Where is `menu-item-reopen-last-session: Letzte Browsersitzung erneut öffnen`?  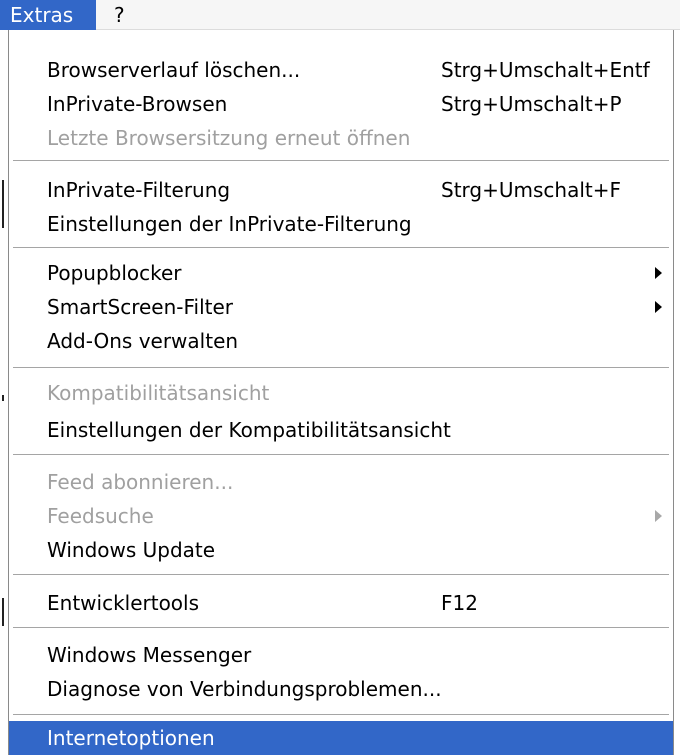 menu-item-reopen-last-session: Letzte Browsersitzung erneut öffnen is located at coordinates (341, 138).